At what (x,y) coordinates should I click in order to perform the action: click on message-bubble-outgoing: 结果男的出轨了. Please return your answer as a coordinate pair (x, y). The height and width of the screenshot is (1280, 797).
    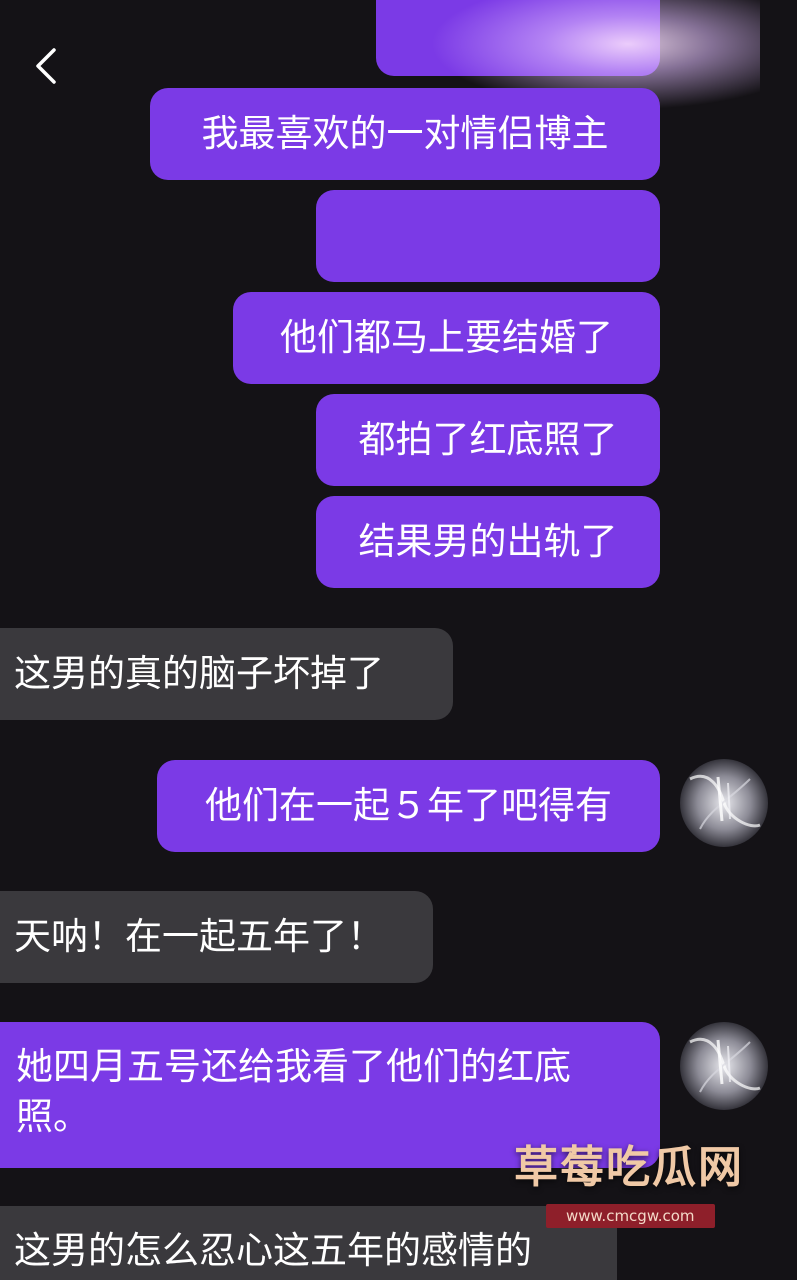
    Looking at the image, I should click on (488, 542).